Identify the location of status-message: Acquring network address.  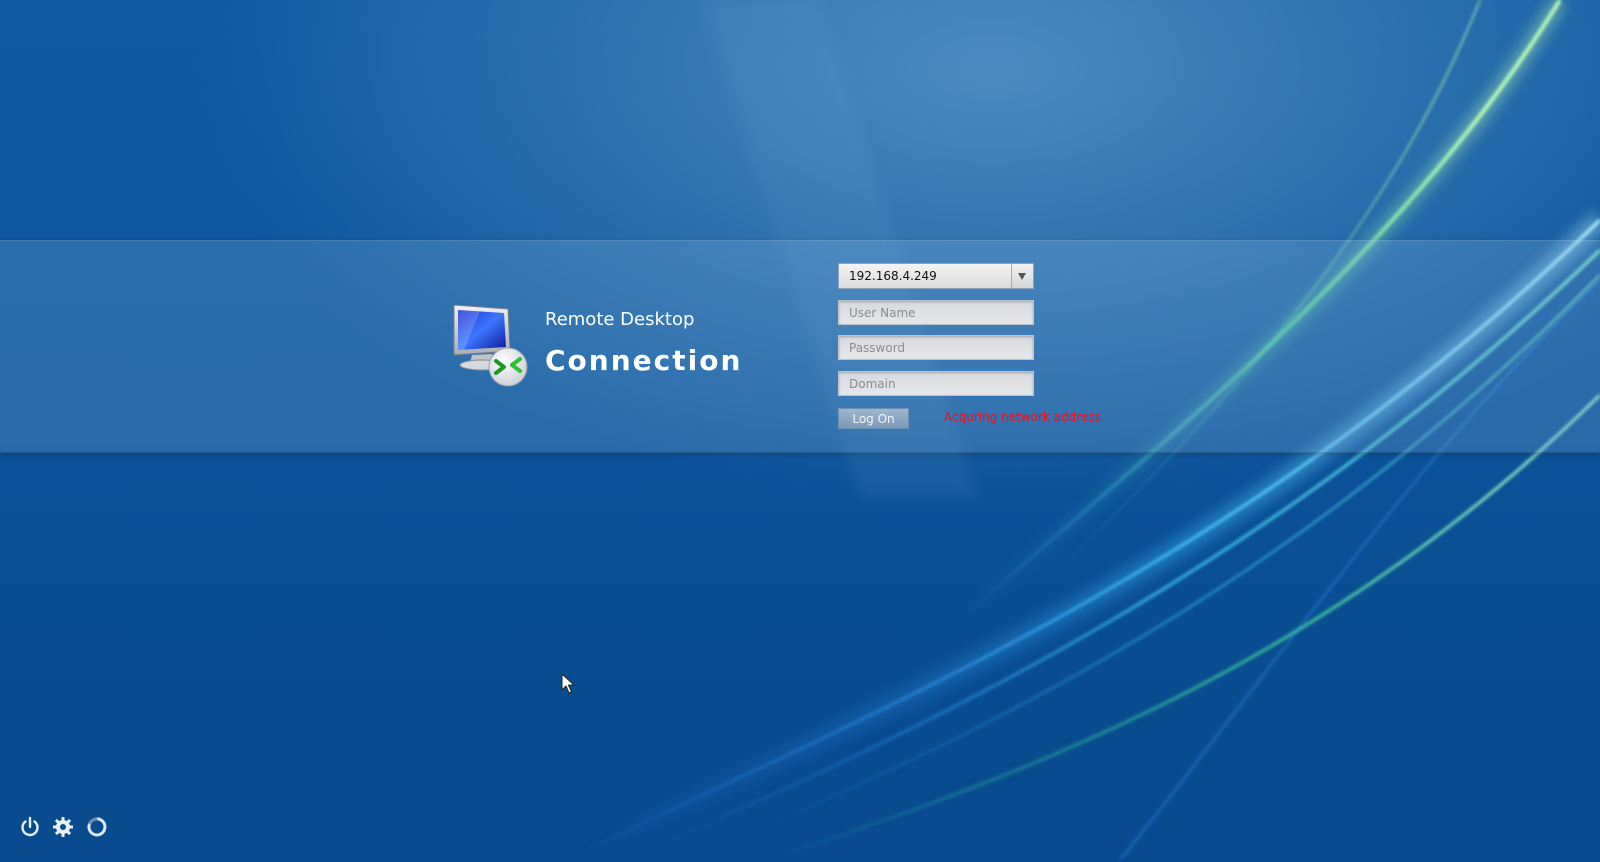
(1022, 417).